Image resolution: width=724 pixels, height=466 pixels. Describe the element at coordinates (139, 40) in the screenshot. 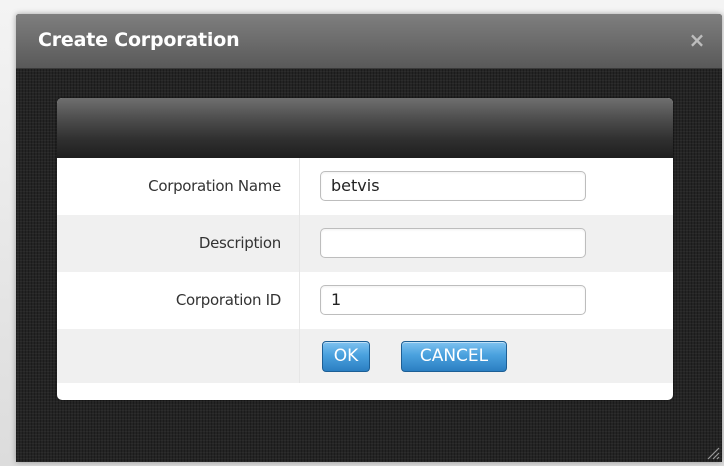

I see `dialog-title: Create Corporation` at that location.